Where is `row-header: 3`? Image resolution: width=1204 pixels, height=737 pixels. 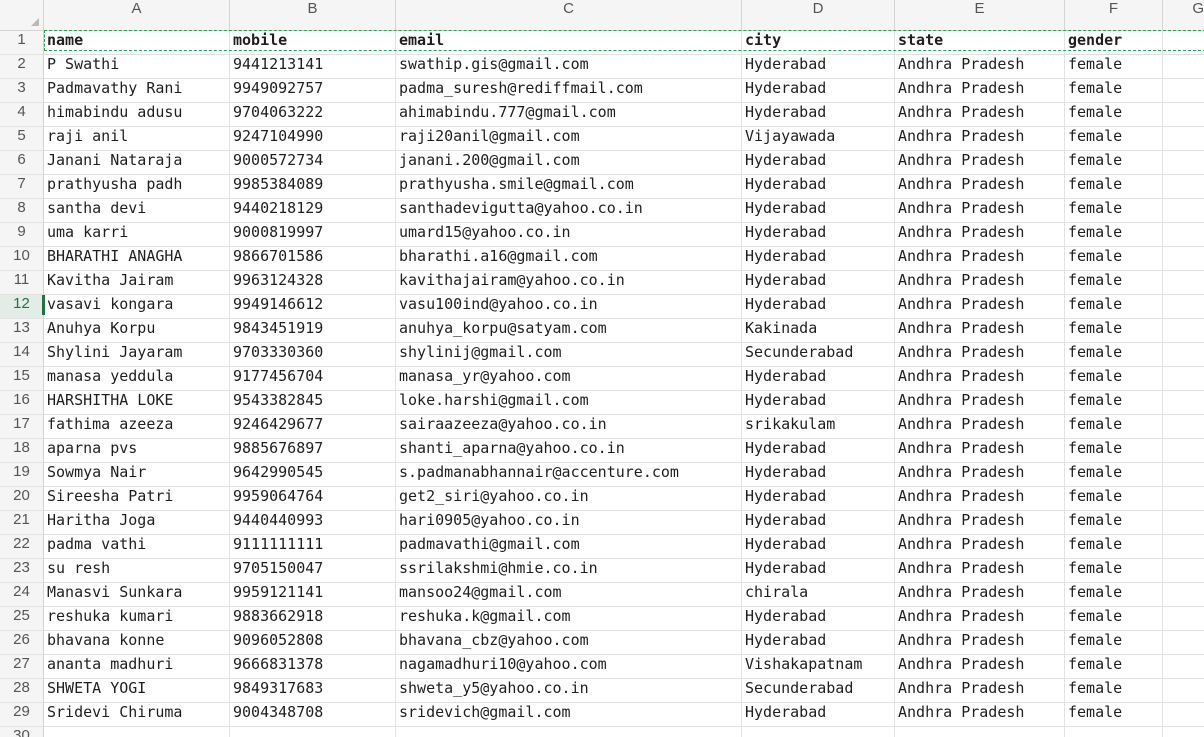
row-header: 3 is located at coordinates (22, 91).